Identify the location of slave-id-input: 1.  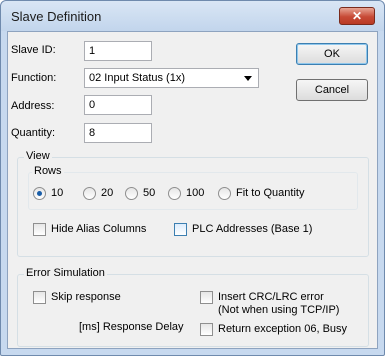
(118, 51).